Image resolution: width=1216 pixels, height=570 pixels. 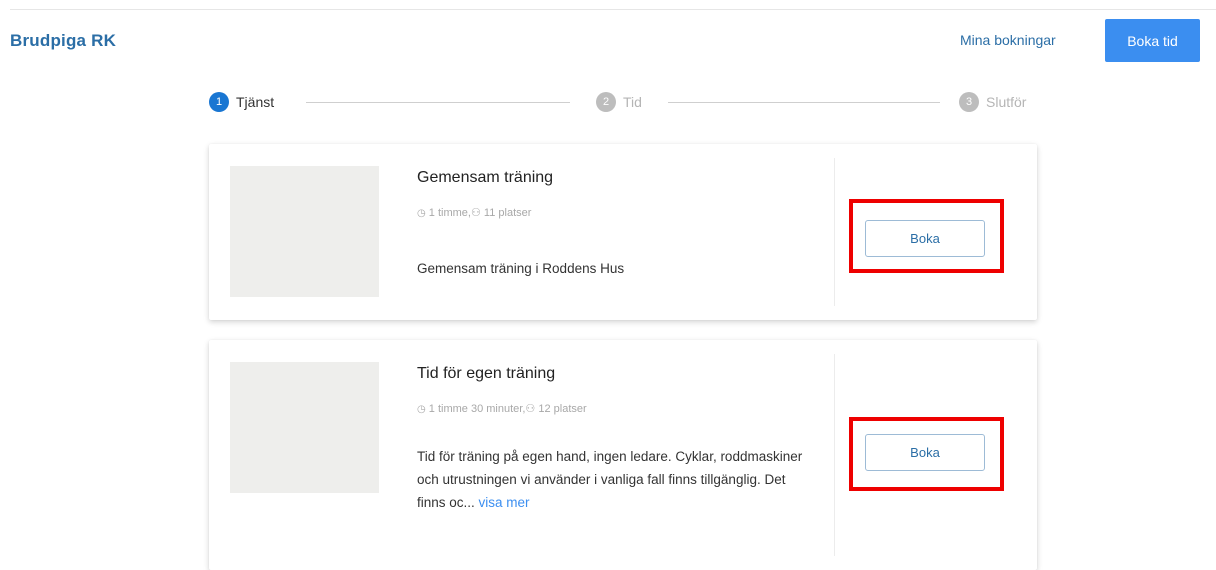 What do you see at coordinates (255, 102) in the screenshot?
I see `step-label: Tjänst` at bounding box center [255, 102].